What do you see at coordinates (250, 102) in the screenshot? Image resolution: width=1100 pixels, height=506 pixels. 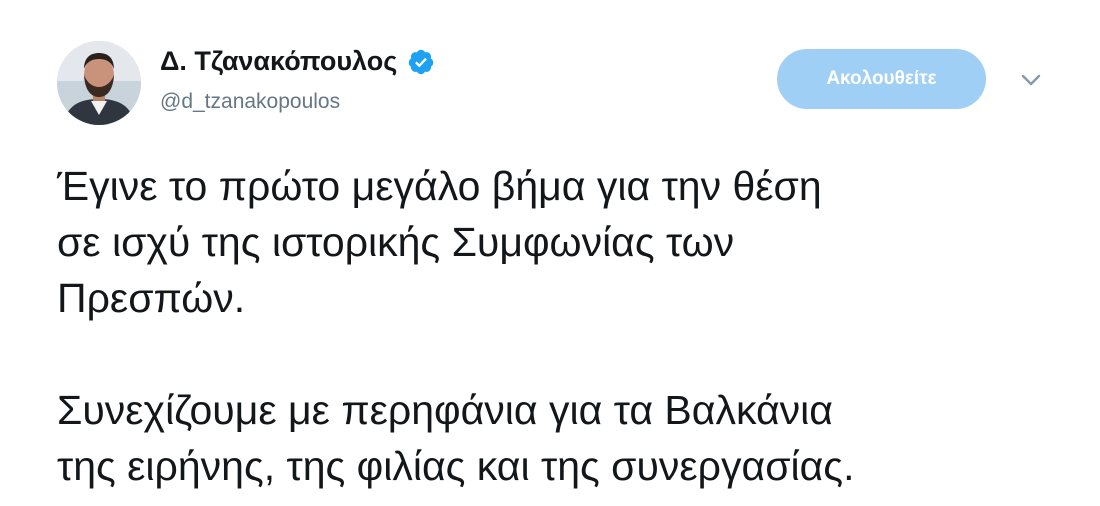 I see `author-handle: @d_tzanakopoulos` at bounding box center [250, 102].